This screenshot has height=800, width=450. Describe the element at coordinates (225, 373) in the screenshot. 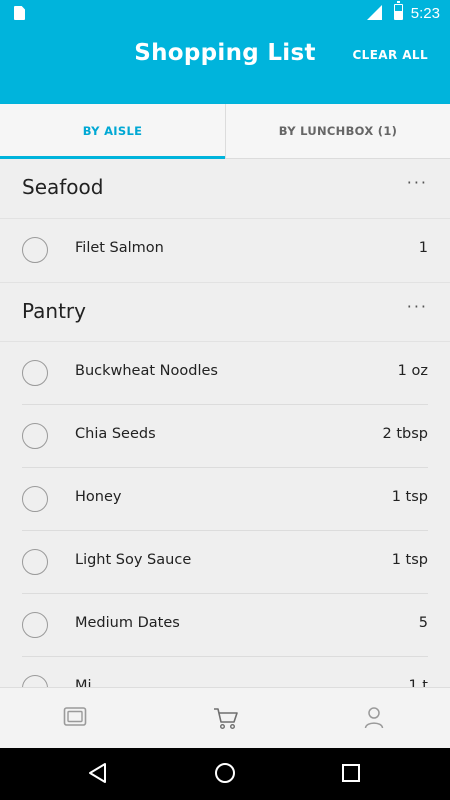

I see `list-item: Buckwheat Noodles 1 oz` at that location.